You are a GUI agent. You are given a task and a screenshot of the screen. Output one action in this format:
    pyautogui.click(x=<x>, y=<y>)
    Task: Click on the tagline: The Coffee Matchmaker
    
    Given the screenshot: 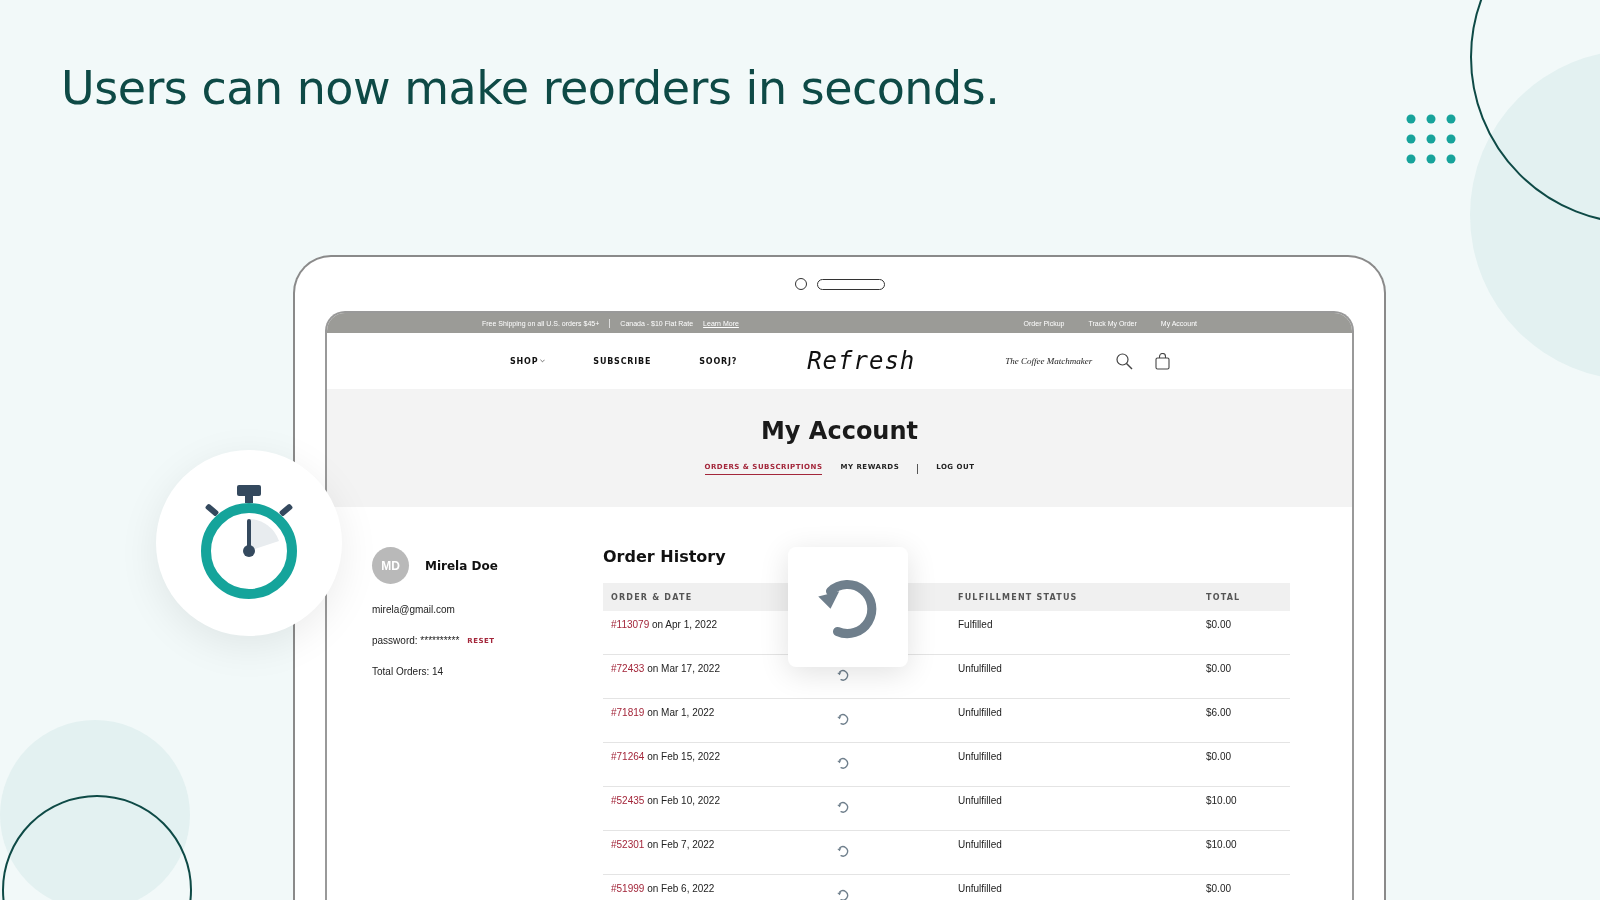 What is the action you would take?
    pyautogui.click(x=1049, y=361)
    